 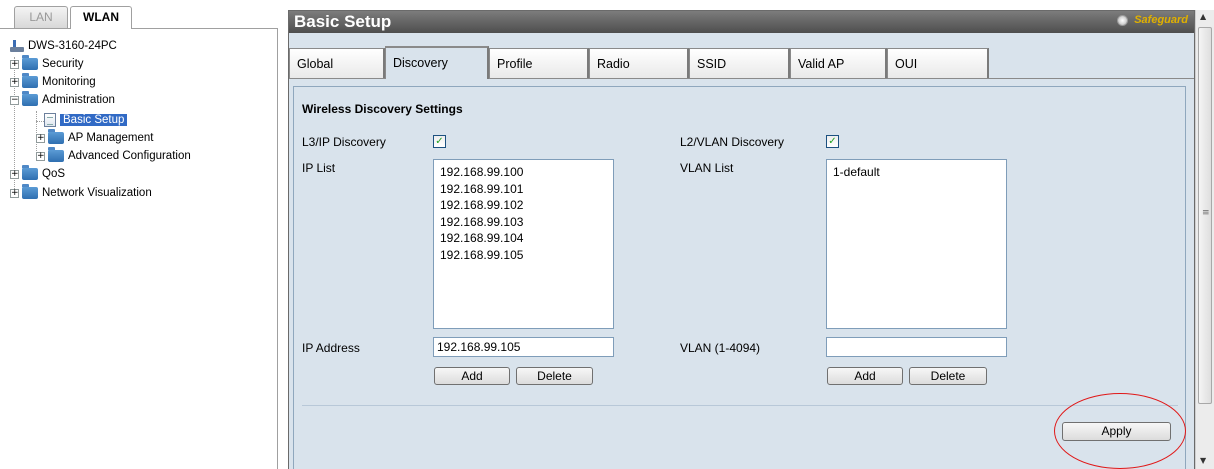 I want to click on tab-ssid: SSID, so click(x=739, y=63).